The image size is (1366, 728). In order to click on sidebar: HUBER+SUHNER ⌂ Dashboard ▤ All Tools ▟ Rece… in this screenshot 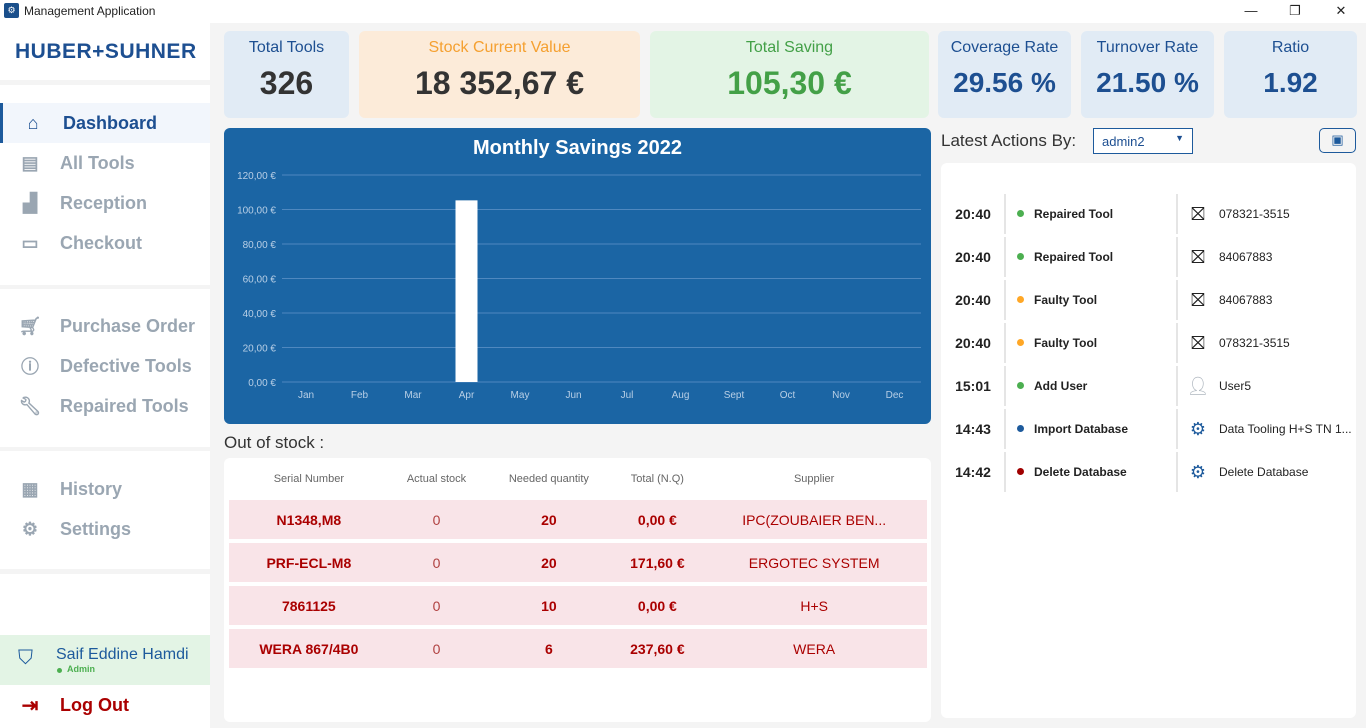, I will do `click(105, 375)`.